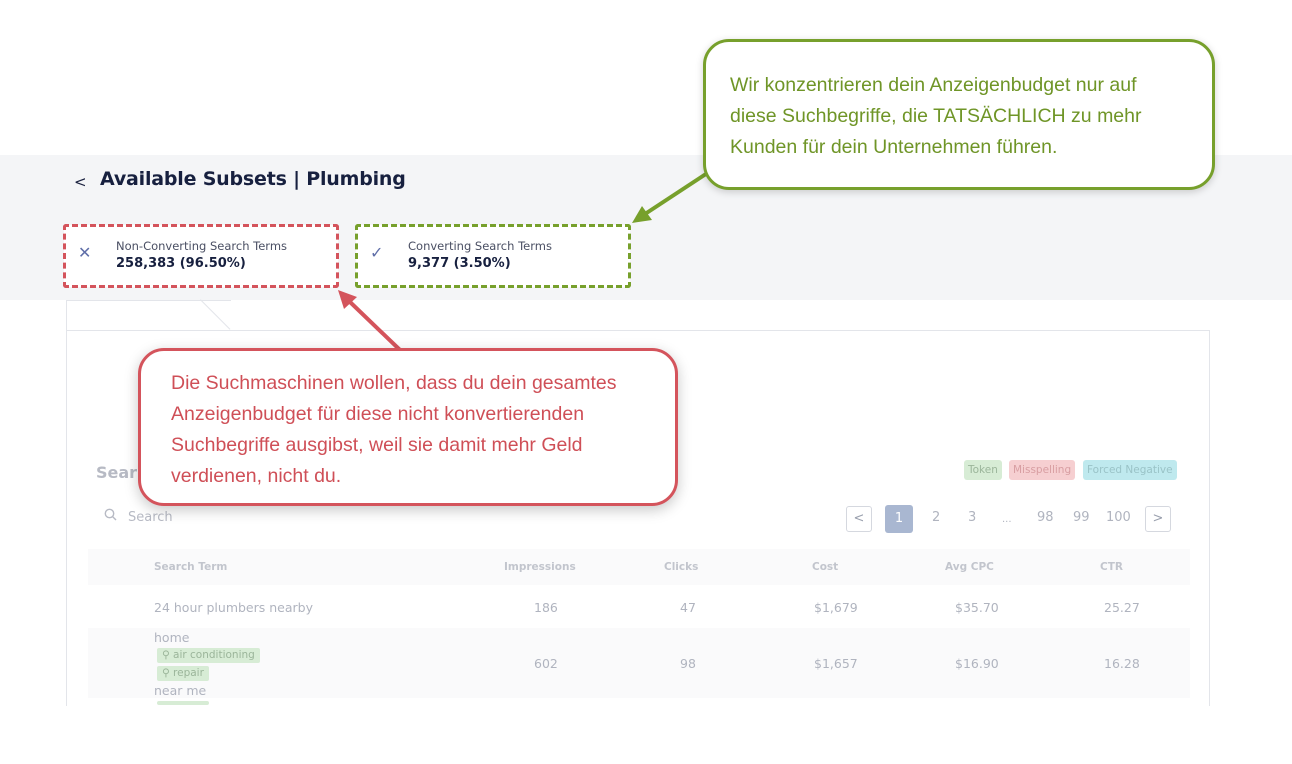 The image size is (1292, 764). What do you see at coordinates (117, 472) in the screenshot?
I see `section-title: Sear` at bounding box center [117, 472].